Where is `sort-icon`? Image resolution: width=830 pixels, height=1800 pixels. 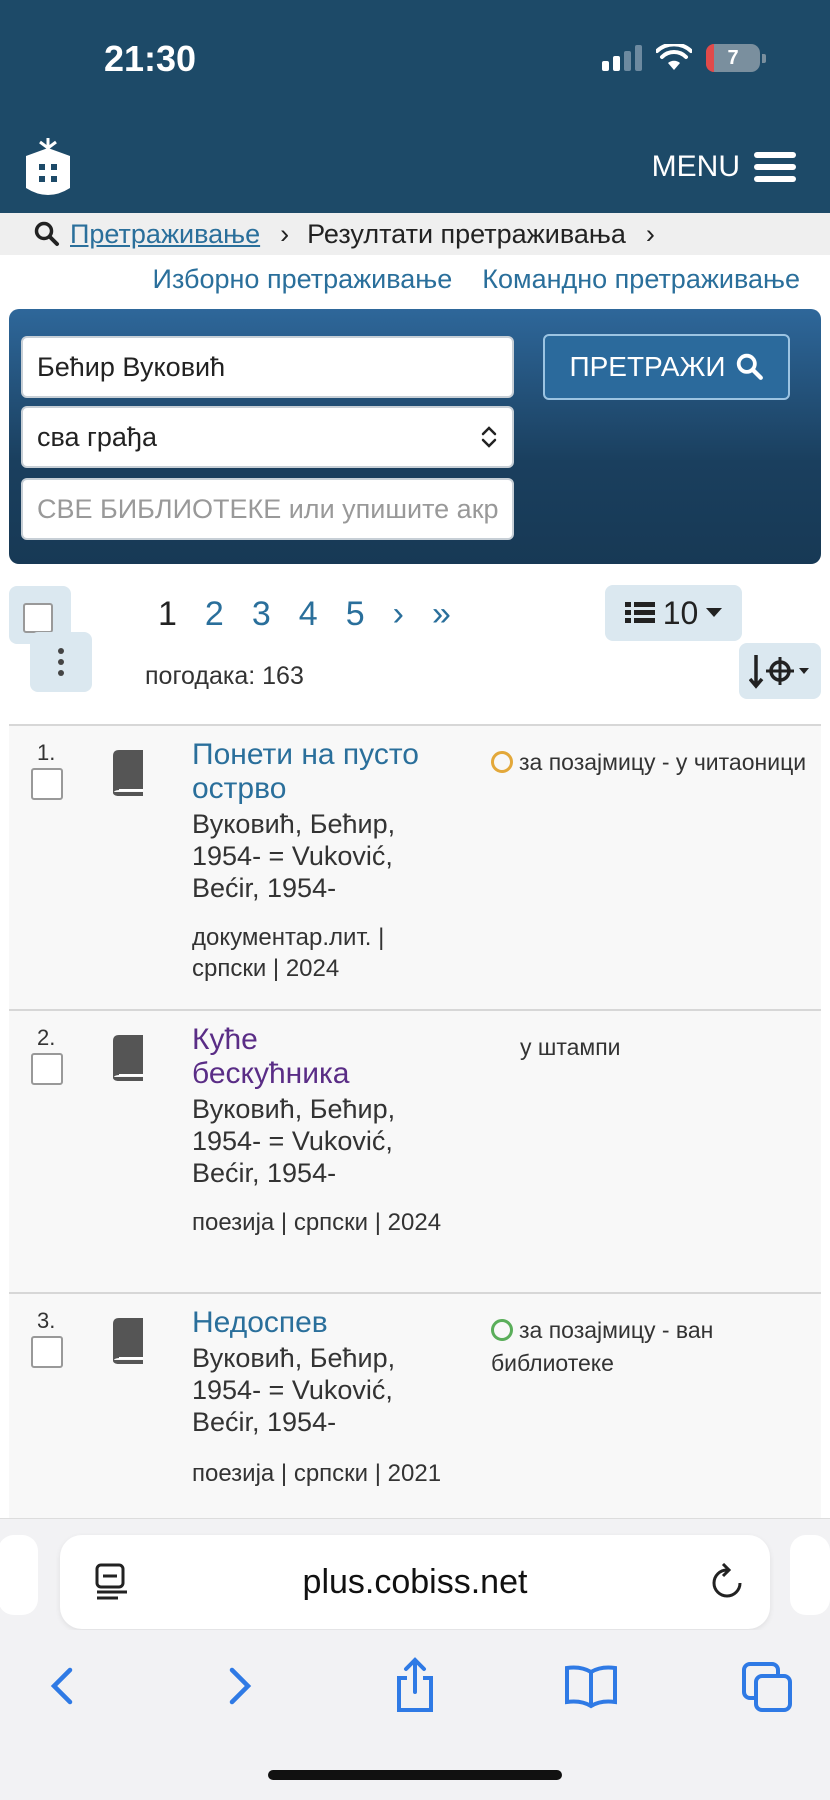 sort-icon is located at coordinates (779, 672).